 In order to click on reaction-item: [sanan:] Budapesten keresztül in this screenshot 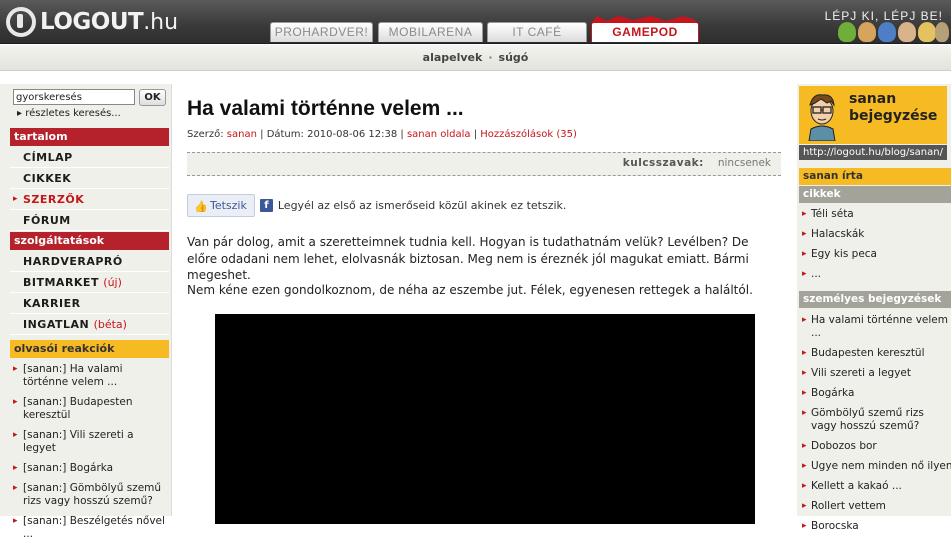, I will do `click(89, 409)`.